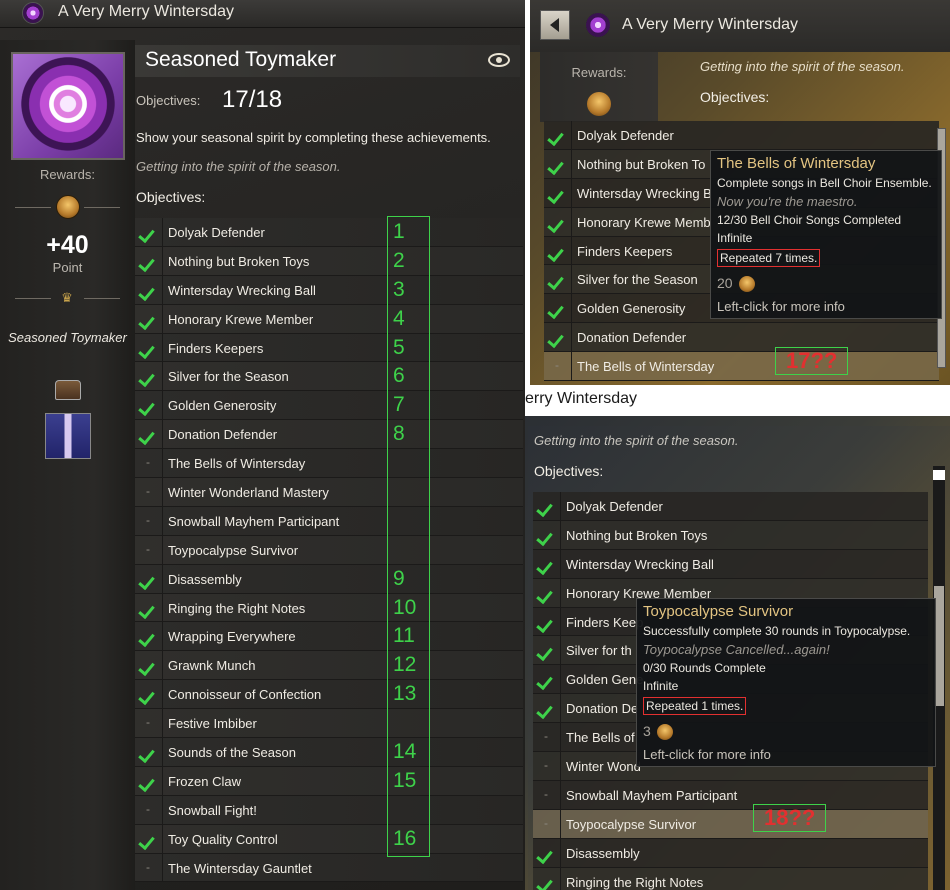 The width and height of the screenshot is (950, 890). Describe the element at coordinates (329, 348) in the screenshot. I see `objective-row: Finders Keepers 5` at that location.